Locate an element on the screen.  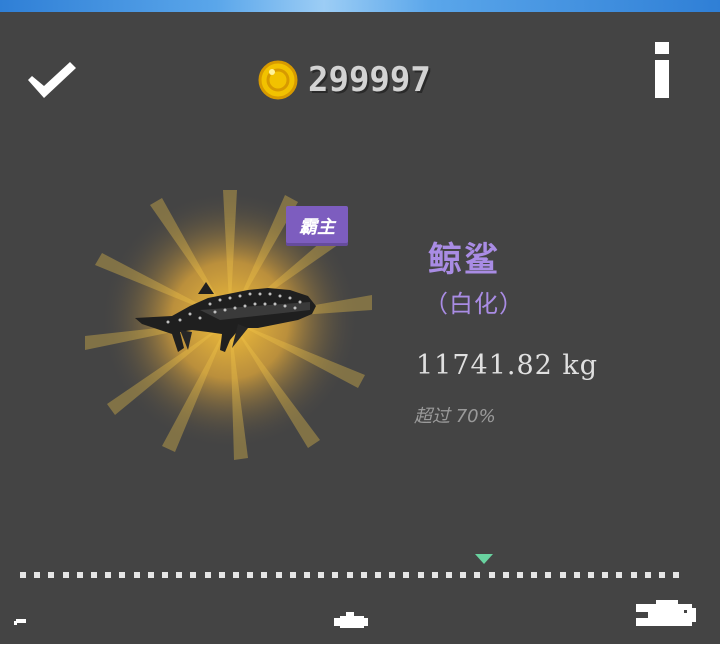
size-scale-track is located at coordinates (350, 576).